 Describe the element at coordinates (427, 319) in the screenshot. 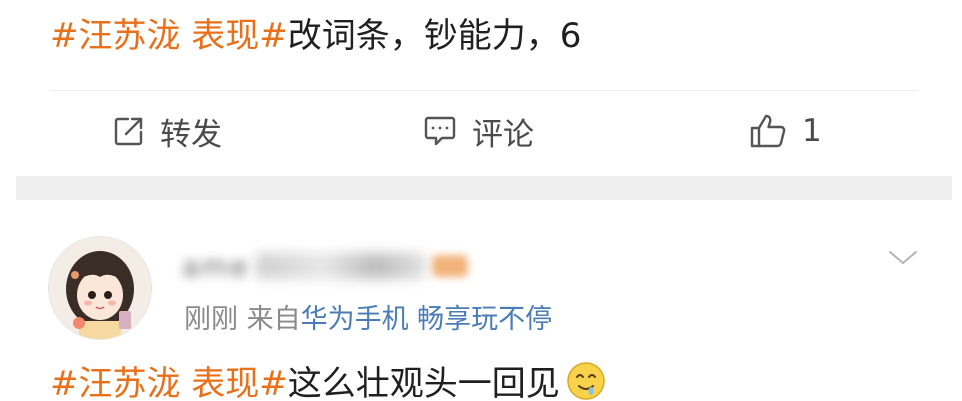

I see `device-link: 华为手机 畅享玩不停` at that location.